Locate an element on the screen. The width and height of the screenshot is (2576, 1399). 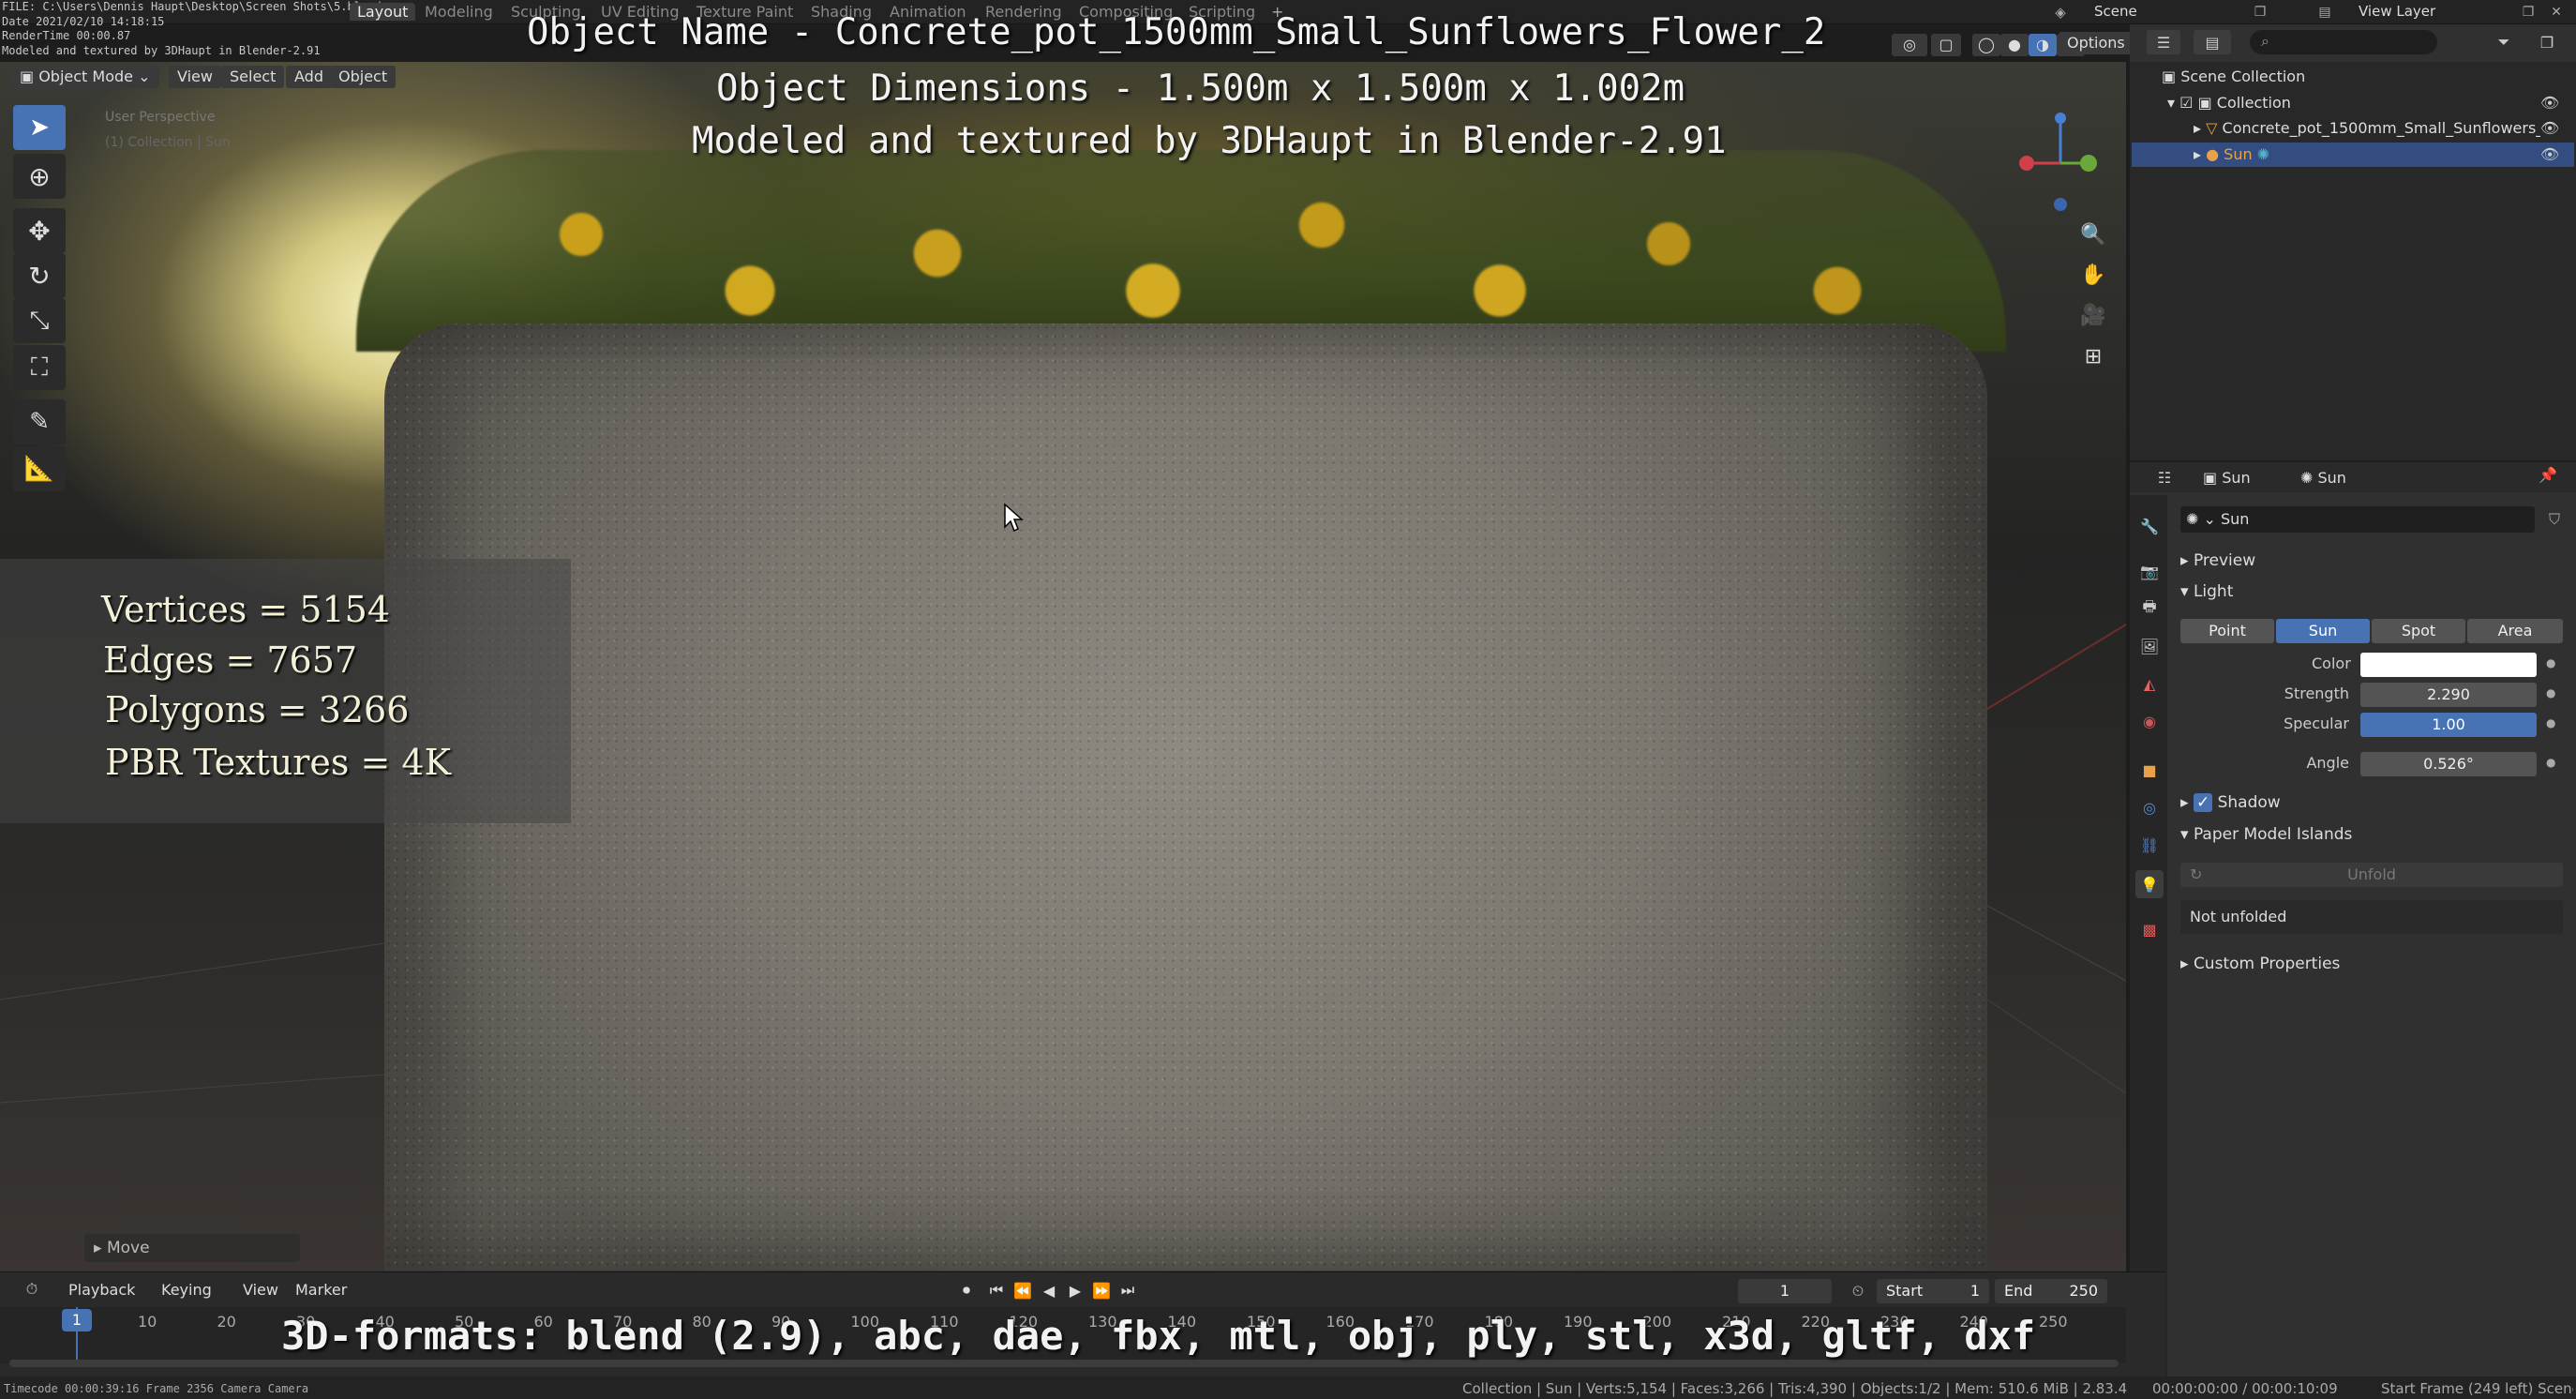
camera-view-button: 🎥 is located at coordinates (2094, 315).